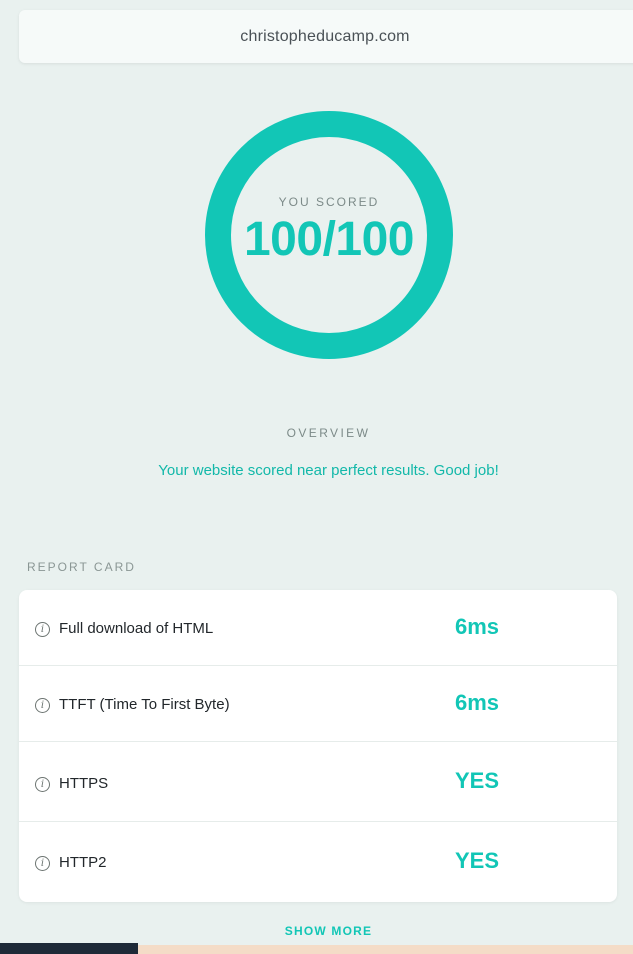 Image resolution: width=633 pixels, height=954 pixels. Describe the element at coordinates (385, 949) in the screenshot. I see `menu-bar-strip` at that location.